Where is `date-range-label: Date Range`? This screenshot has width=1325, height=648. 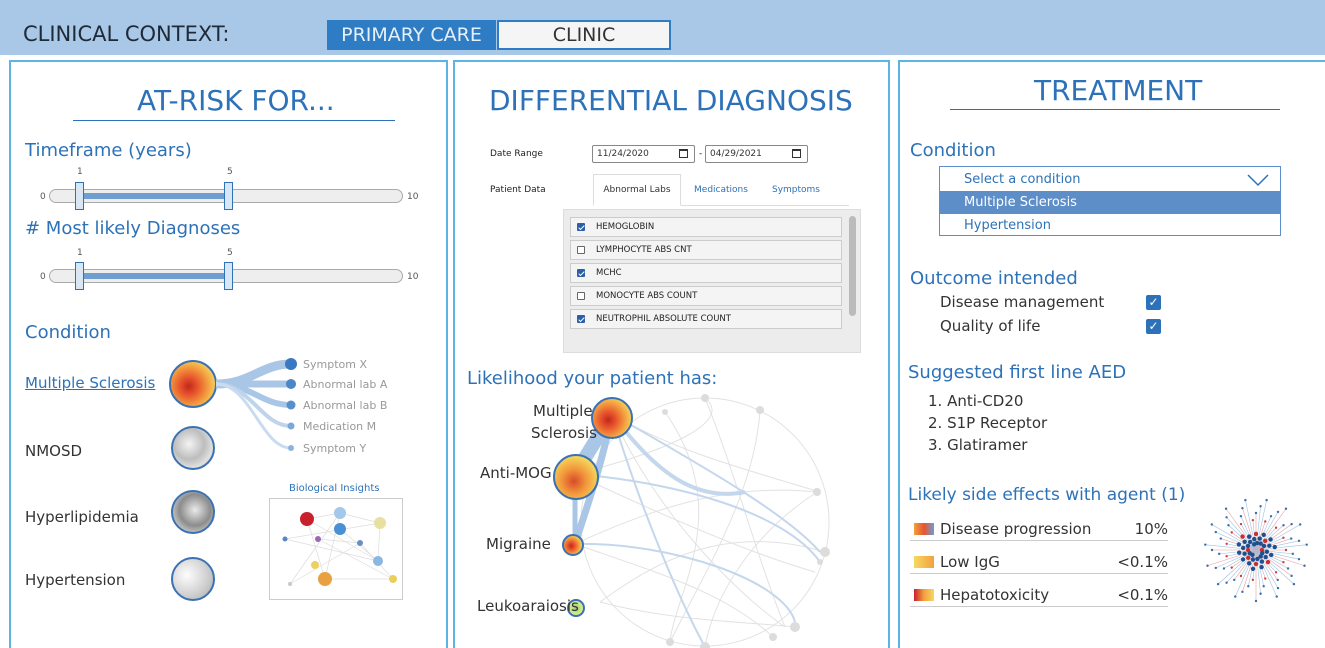 date-range-label: Date Range is located at coordinates (516, 154).